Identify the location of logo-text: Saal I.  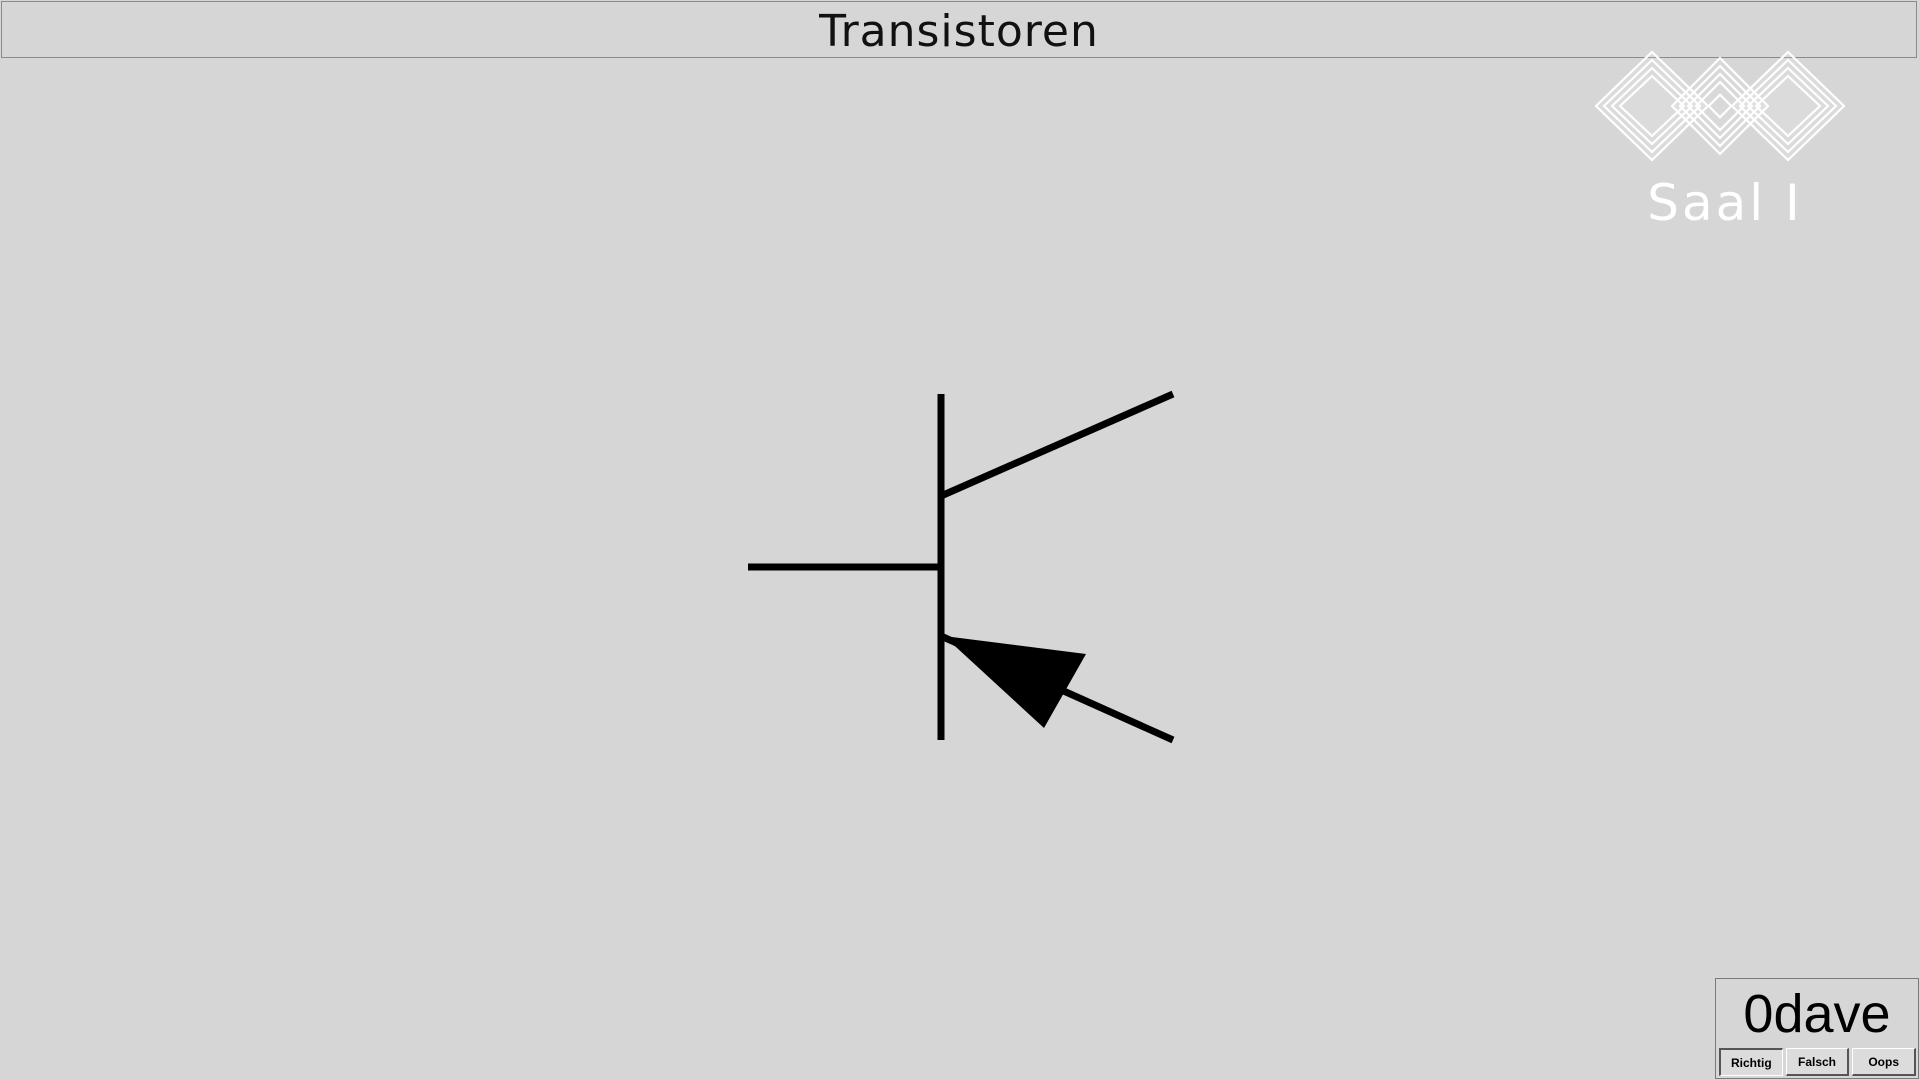
(1725, 203).